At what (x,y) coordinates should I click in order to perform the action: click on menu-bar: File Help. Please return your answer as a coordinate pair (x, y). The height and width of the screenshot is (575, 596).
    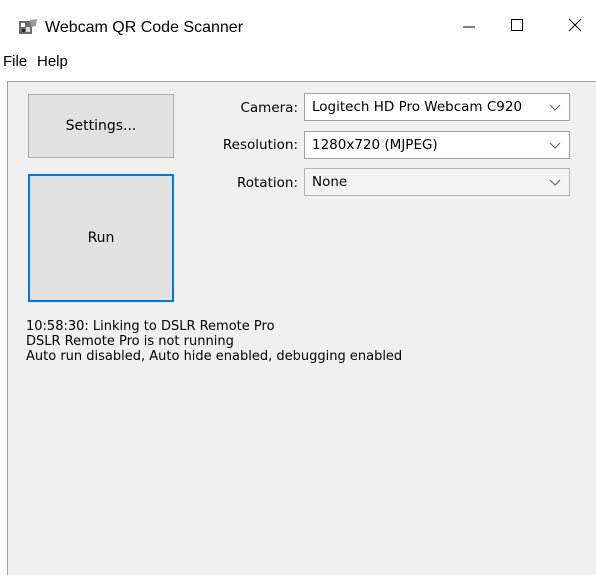
    Looking at the image, I should click on (298, 62).